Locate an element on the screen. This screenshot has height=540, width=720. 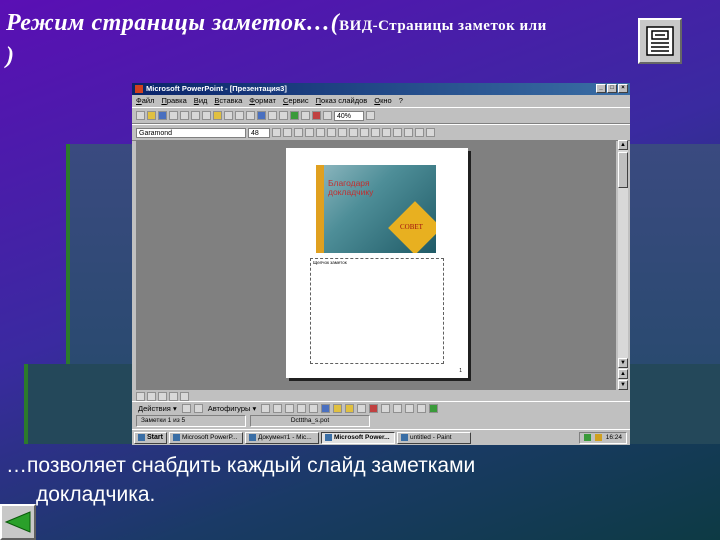
3d-style-icon is located at coordinates (434, 408).